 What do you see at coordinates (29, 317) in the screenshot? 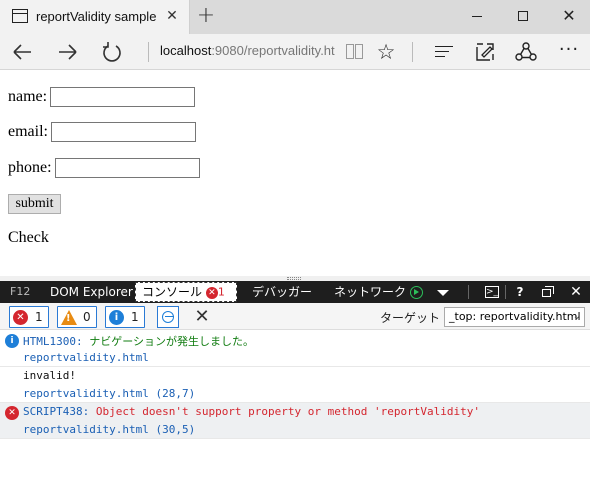
I see `filter-errors-button: ✕ 1` at bounding box center [29, 317].